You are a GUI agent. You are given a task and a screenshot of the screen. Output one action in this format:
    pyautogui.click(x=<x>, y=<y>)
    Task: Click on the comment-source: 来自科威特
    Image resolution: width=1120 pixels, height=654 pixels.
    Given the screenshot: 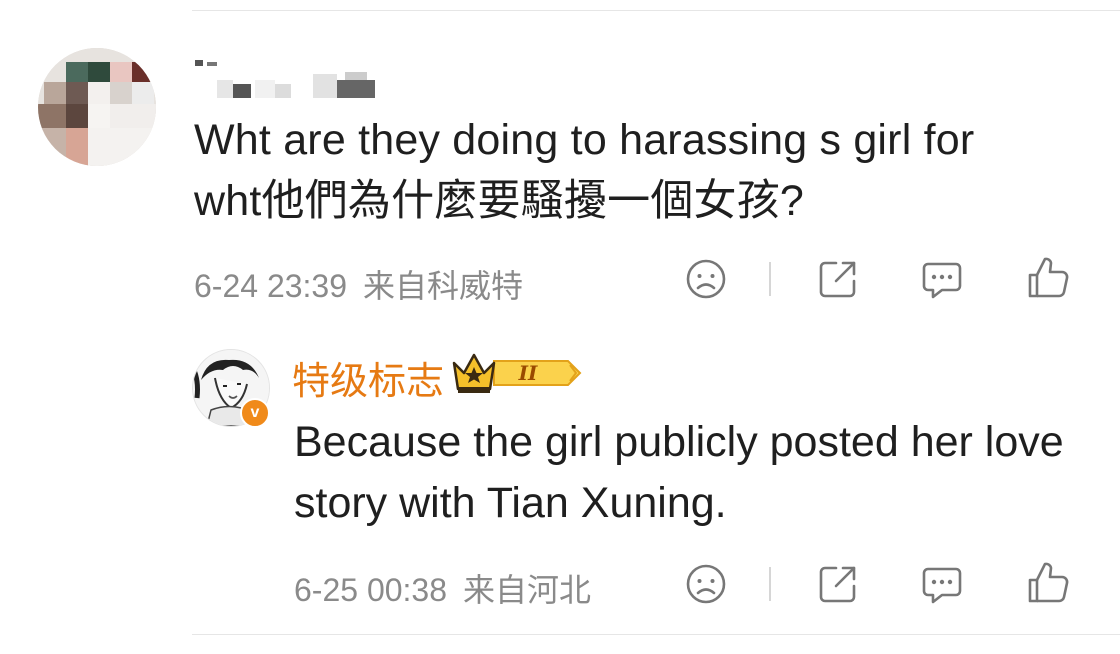 What is the action you would take?
    pyautogui.click(x=443, y=286)
    